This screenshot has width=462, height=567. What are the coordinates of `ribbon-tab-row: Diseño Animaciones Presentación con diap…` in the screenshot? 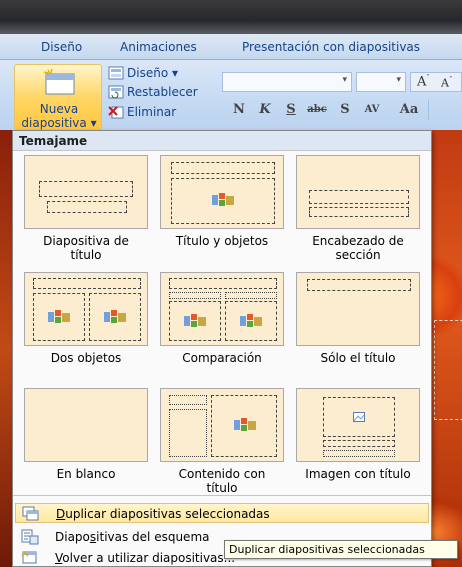 It's located at (231, 47).